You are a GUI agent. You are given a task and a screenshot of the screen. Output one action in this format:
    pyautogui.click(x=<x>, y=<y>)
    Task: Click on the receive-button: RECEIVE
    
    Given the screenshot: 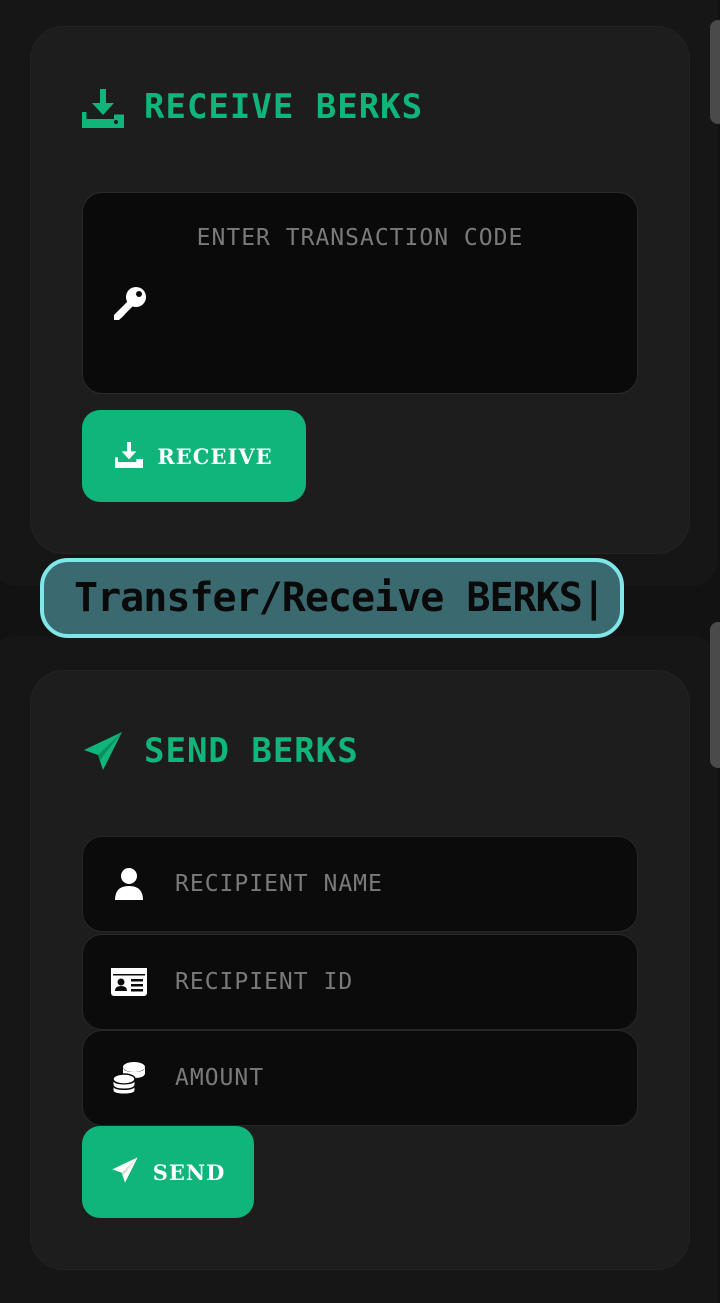 What is the action you would take?
    pyautogui.click(x=194, y=456)
    